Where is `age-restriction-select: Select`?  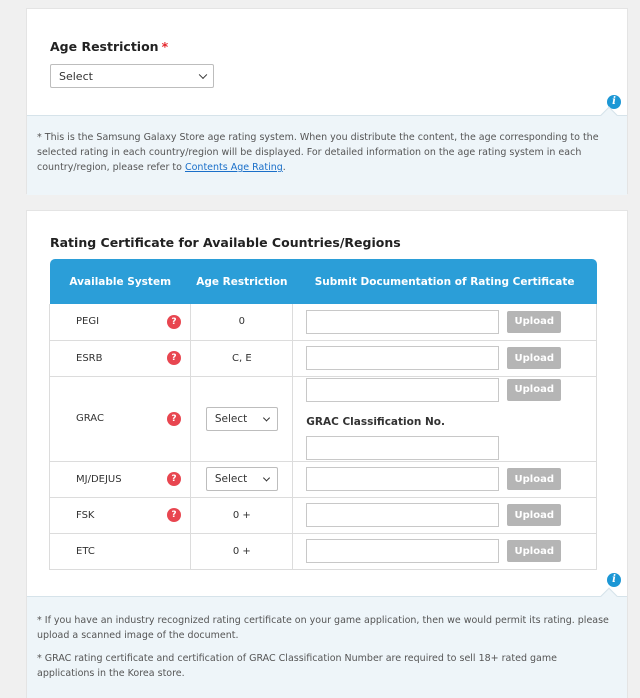 age-restriction-select: Select is located at coordinates (132, 76).